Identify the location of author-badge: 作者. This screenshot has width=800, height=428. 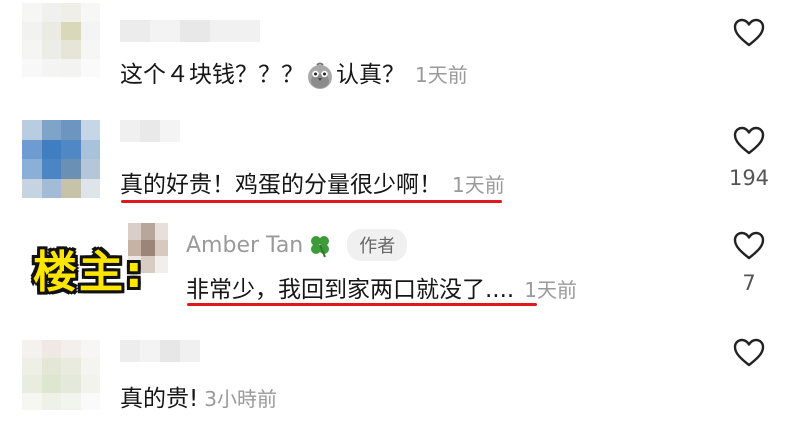
(377, 245).